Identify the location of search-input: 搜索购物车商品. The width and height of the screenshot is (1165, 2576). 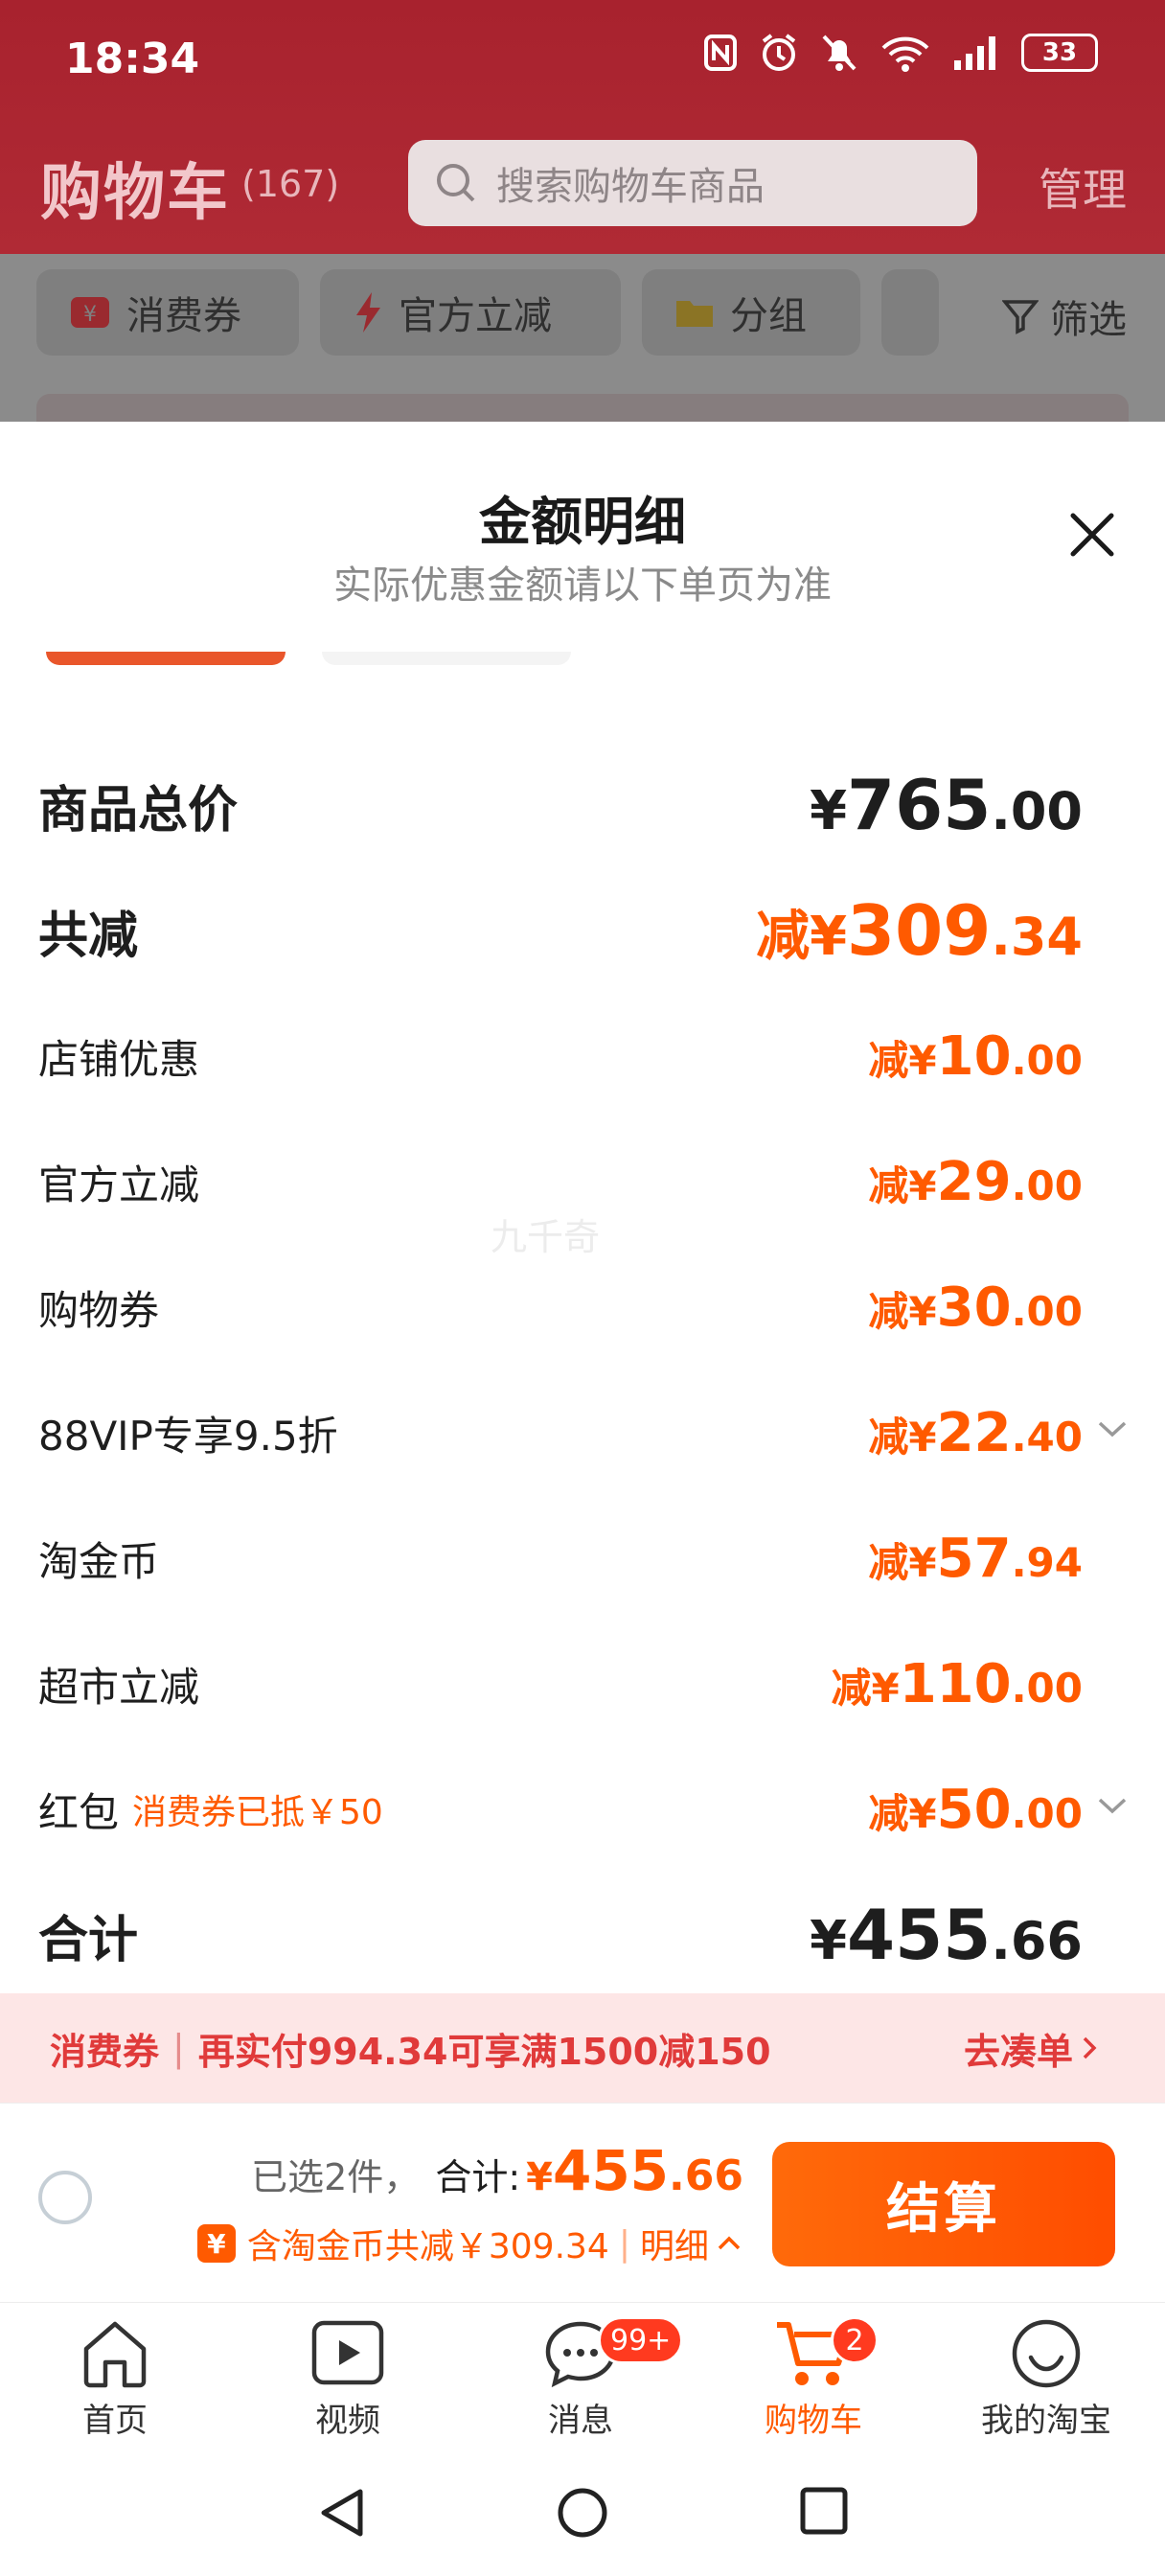
(693, 183).